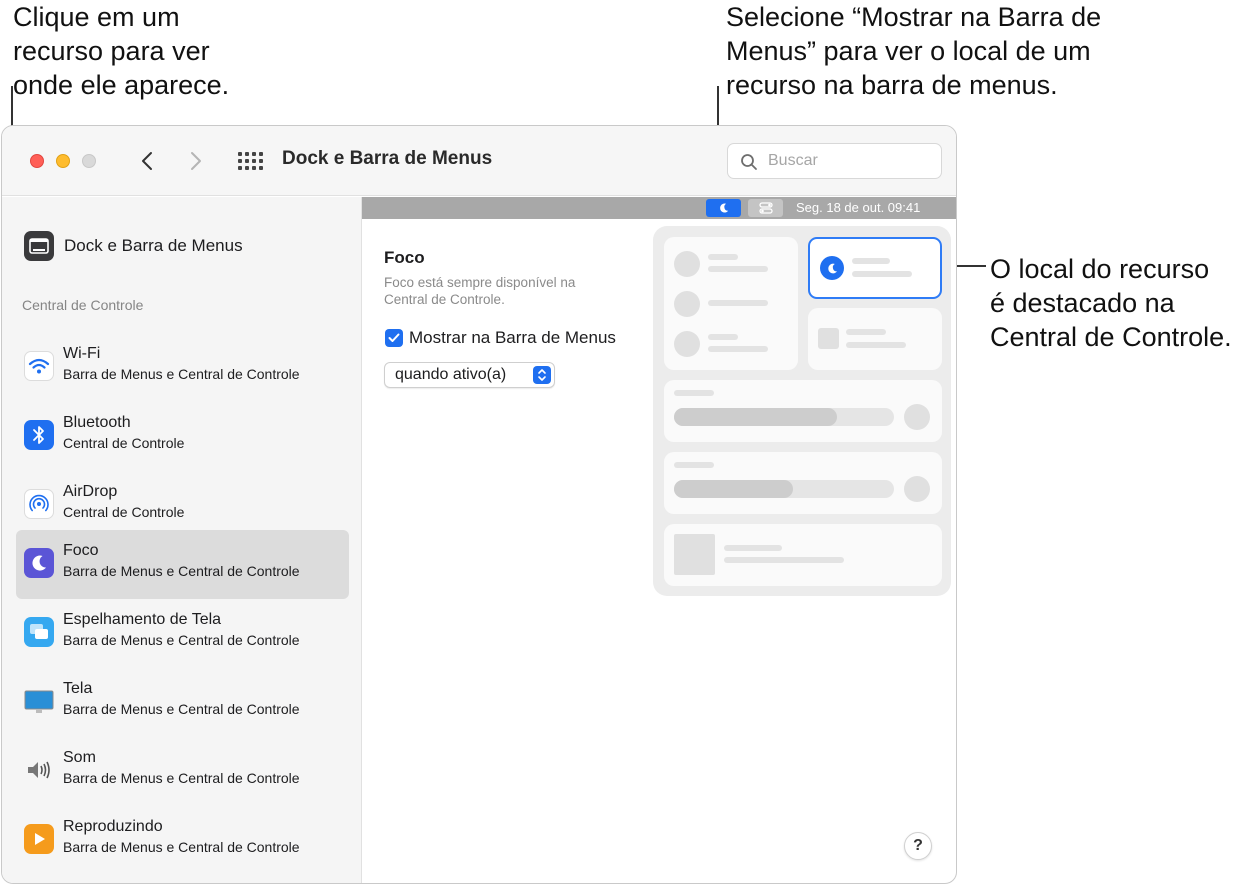  I want to click on sidebar-item-name: Bluetooth, so click(97, 422).